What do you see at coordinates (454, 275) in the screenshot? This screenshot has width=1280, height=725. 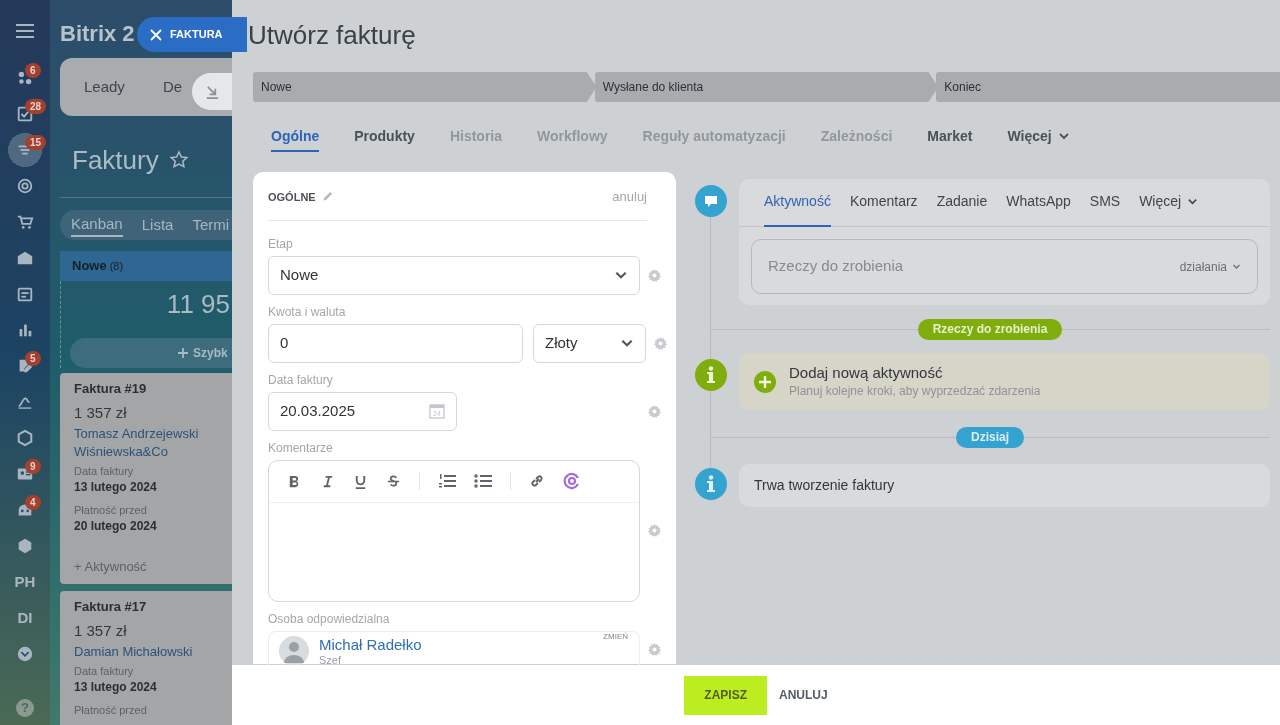 I see `stage-select: Nowe` at bounding box center [454, 275].